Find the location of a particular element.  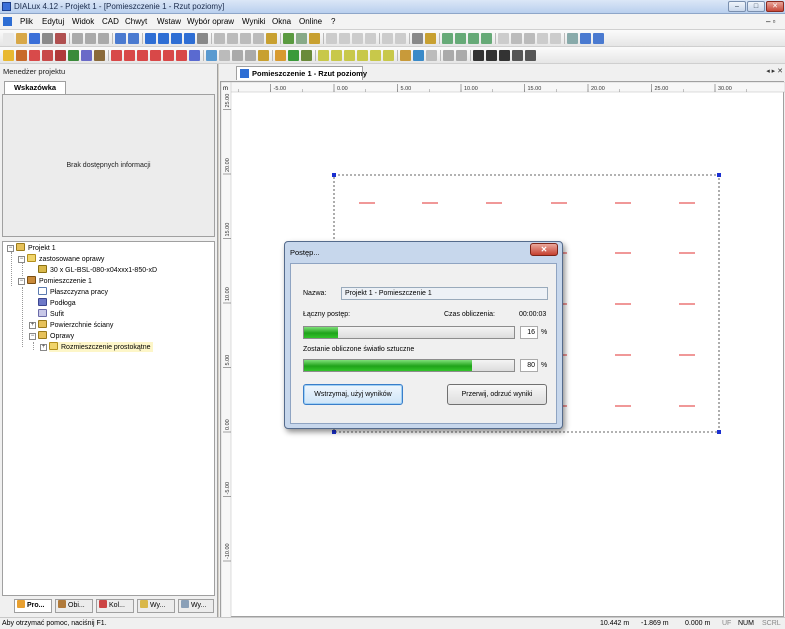

menu-widok: Widok is located at coordinates (83, 21).